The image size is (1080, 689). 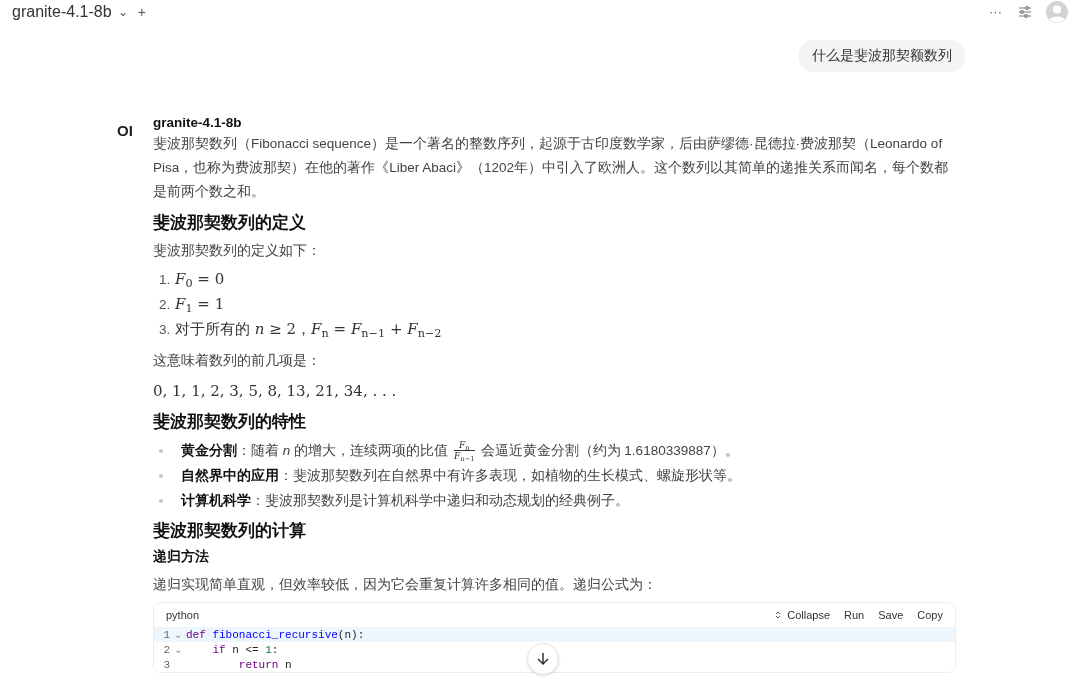 I want to click on paragraph-text: 斐波那契数列的定义如下：, so click(x=237, y=251).